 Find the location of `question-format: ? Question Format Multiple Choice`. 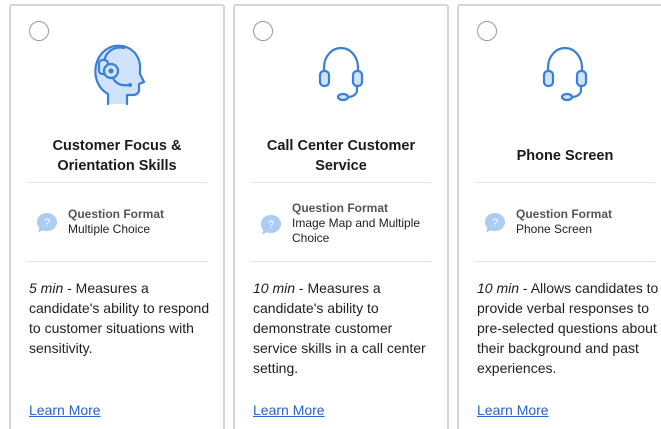

question-format: ? Question Format Multiple Choice is located at coordinates (124, 223).